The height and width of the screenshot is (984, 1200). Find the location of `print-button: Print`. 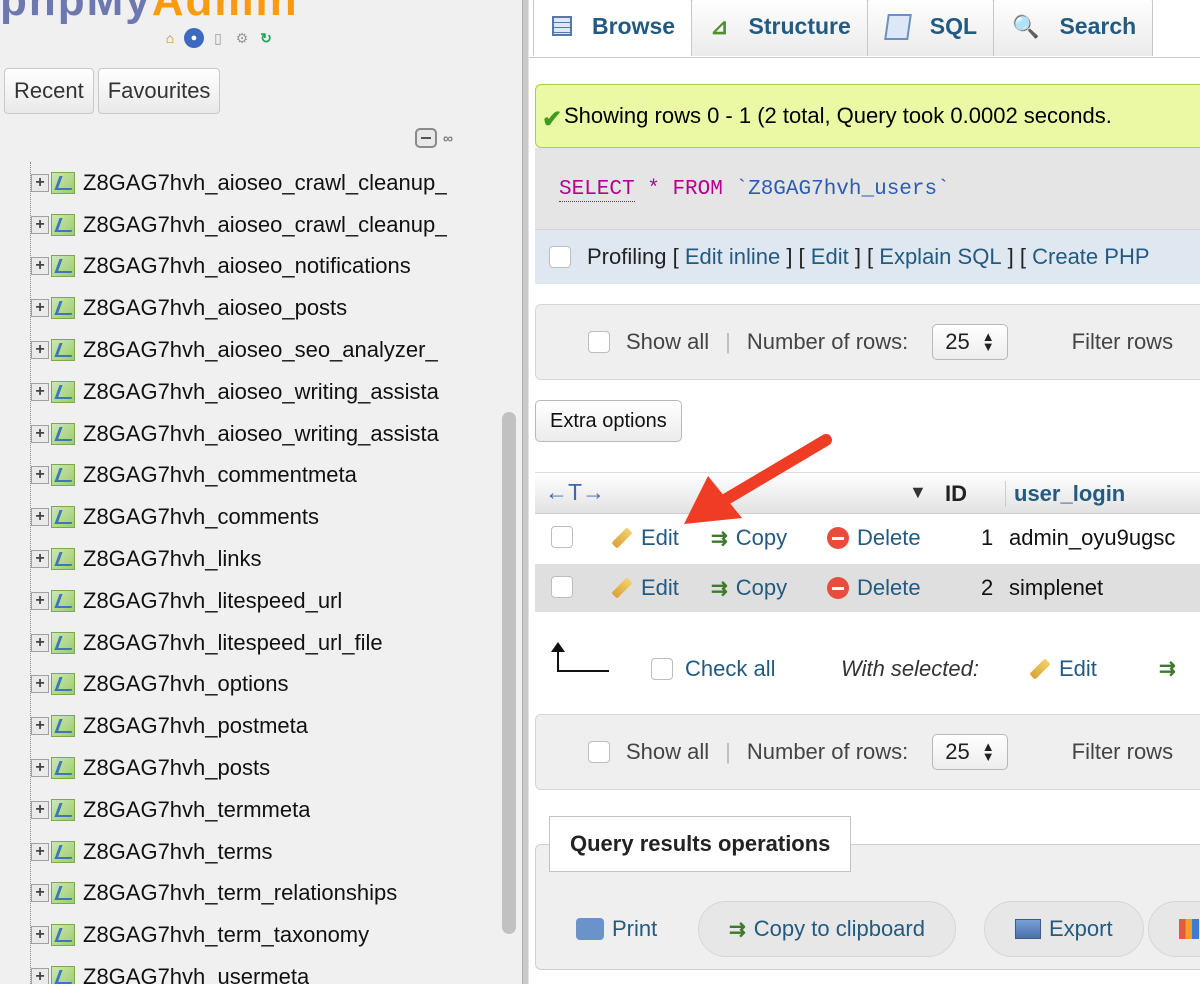

print-button: Print is located at coordinates (611, 929).